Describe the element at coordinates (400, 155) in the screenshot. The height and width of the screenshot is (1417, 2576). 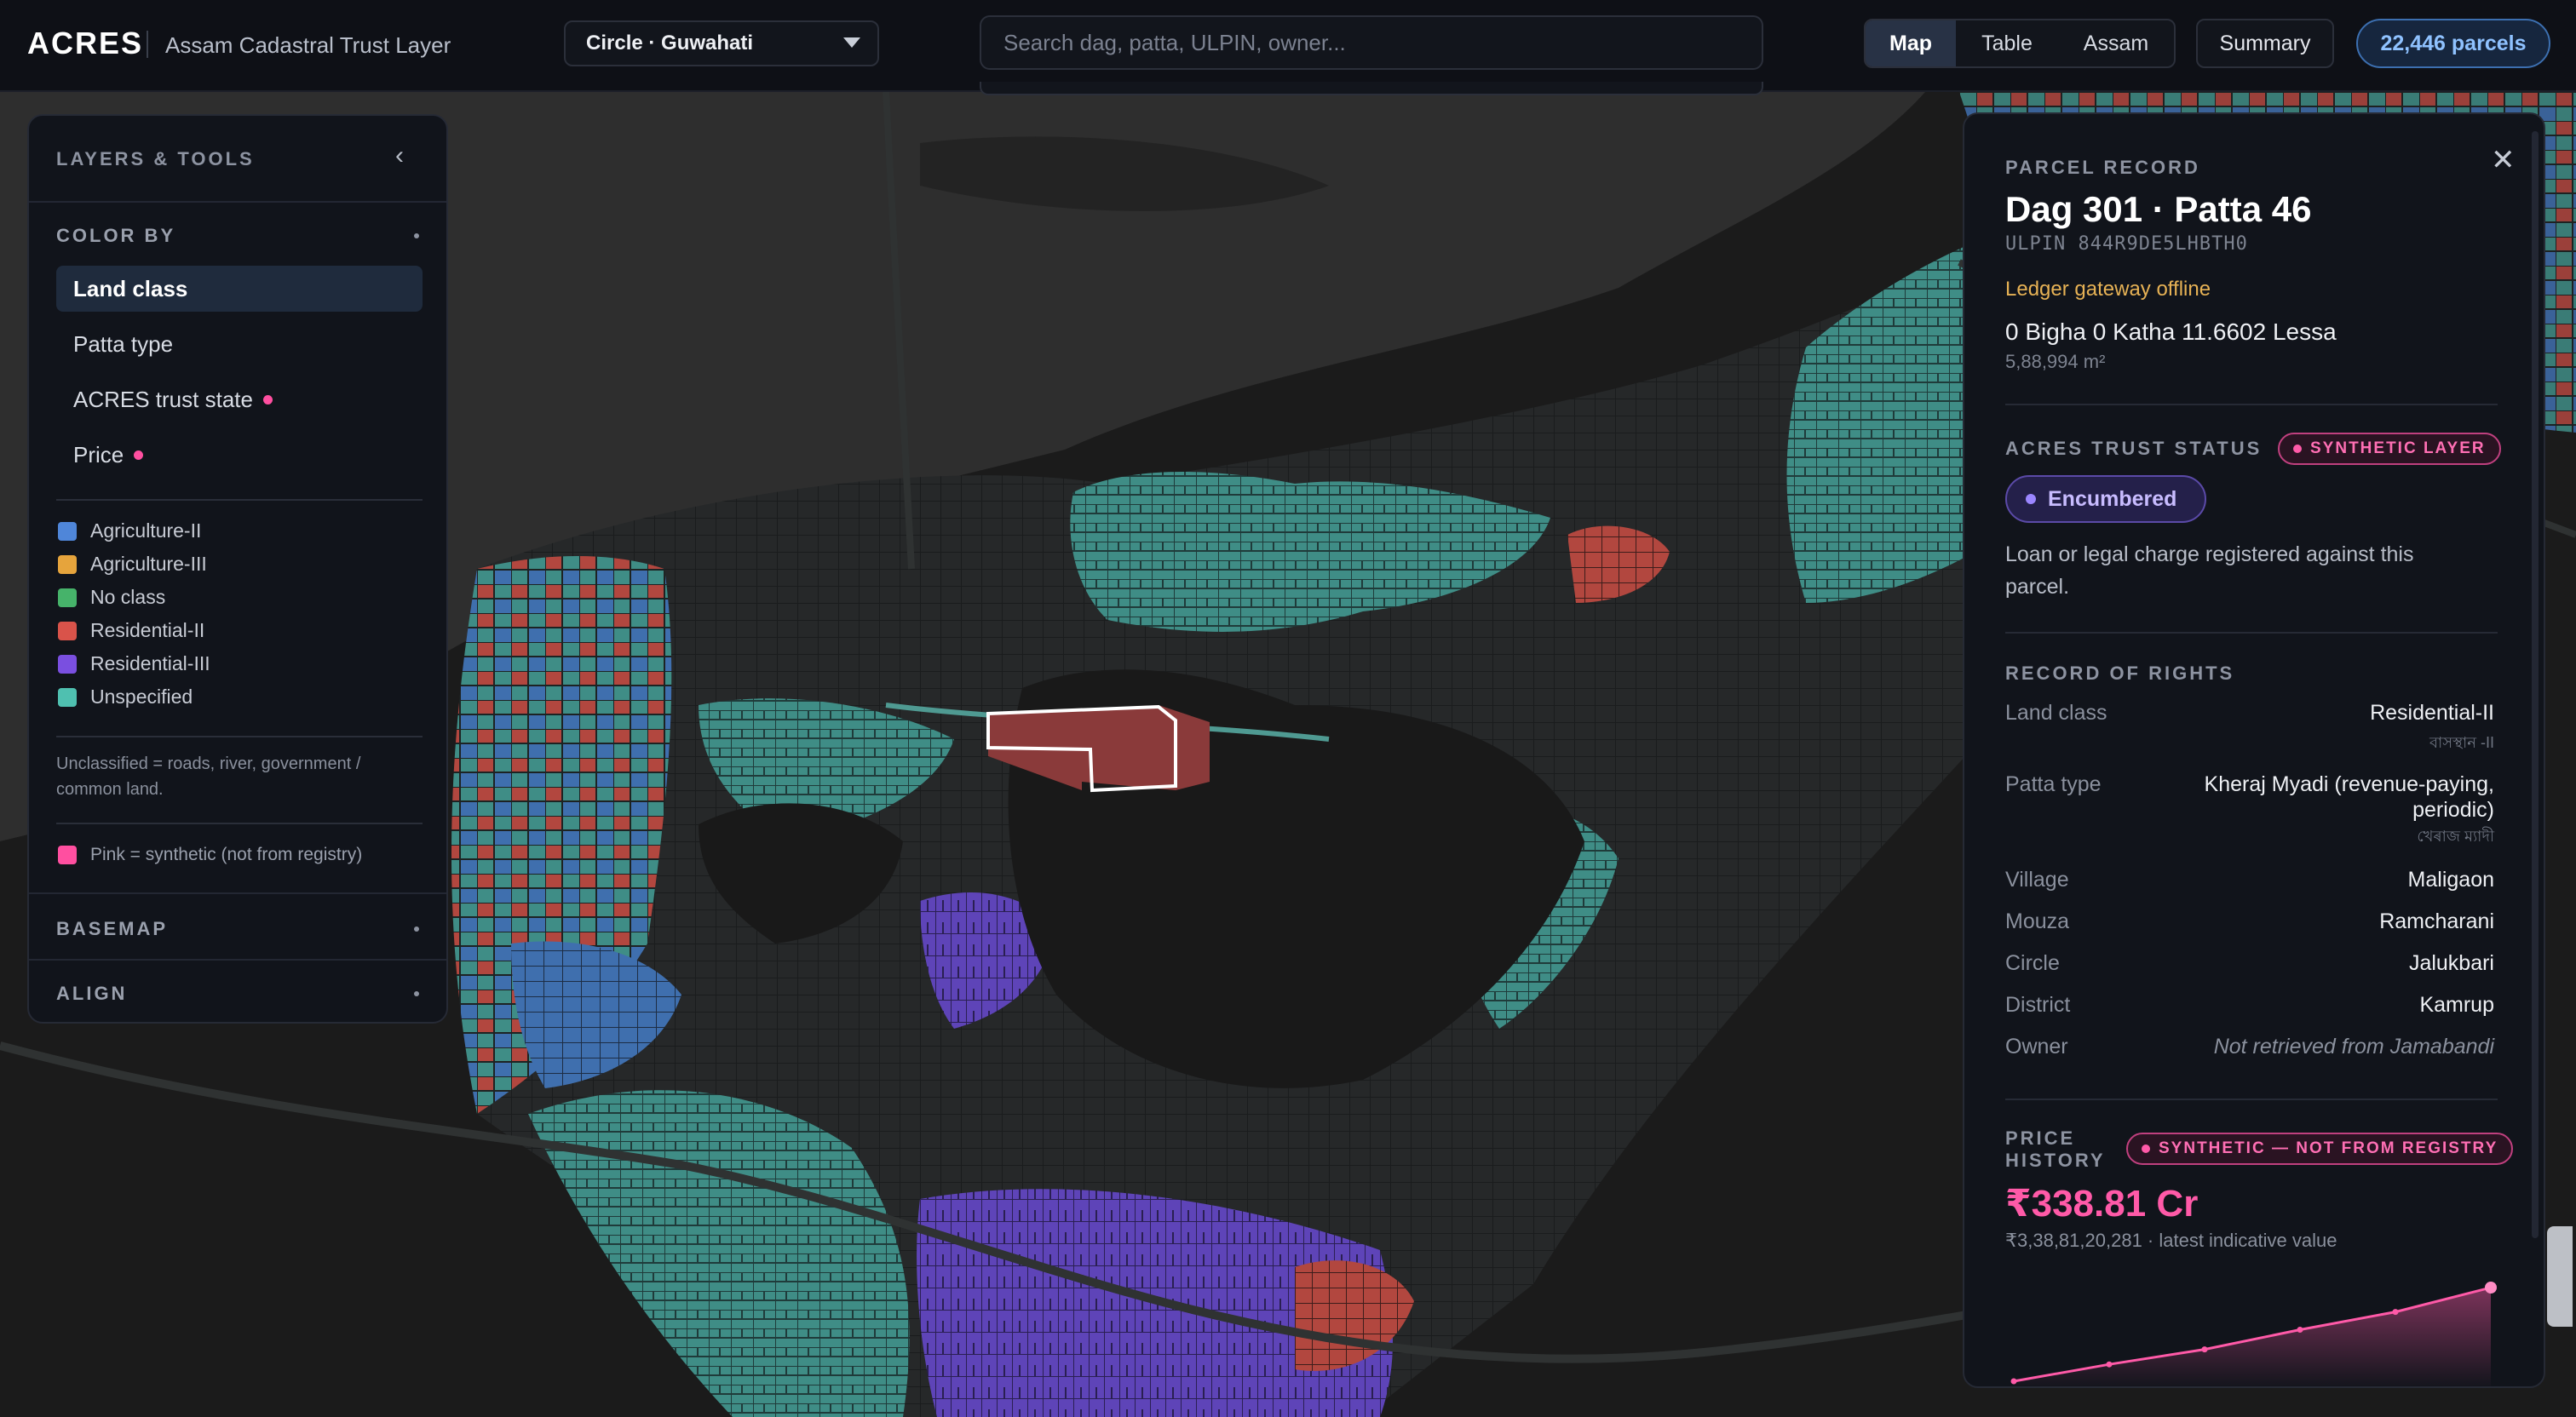
I see `chevron-left-icon: ‹` at that location.